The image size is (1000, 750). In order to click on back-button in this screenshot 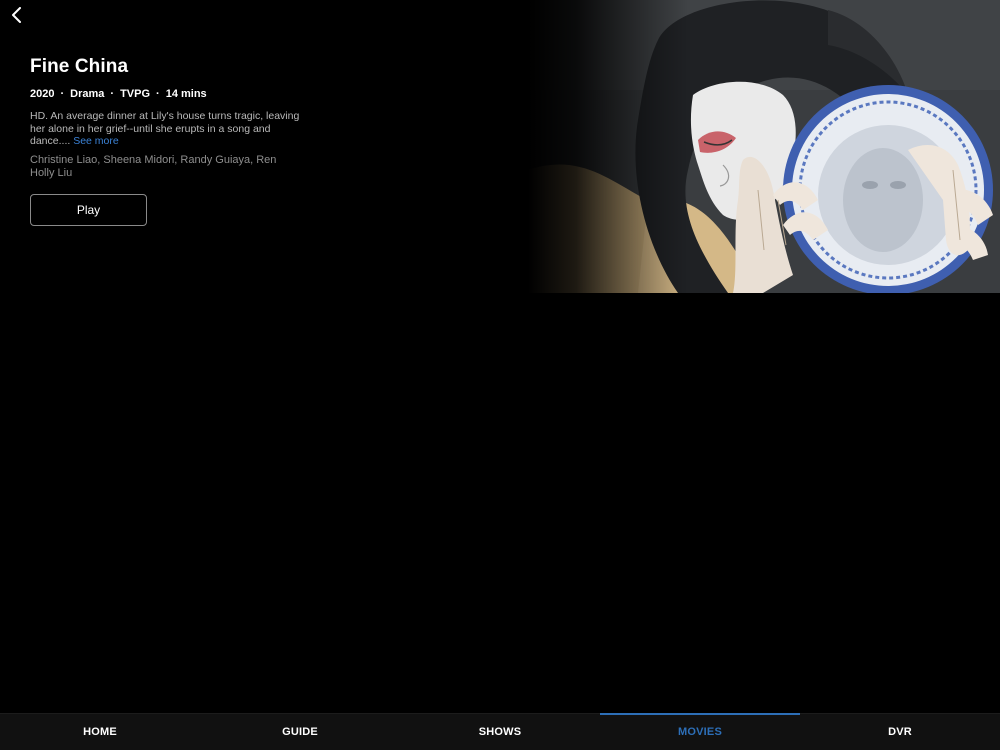, I will do `click(17, 15)`.